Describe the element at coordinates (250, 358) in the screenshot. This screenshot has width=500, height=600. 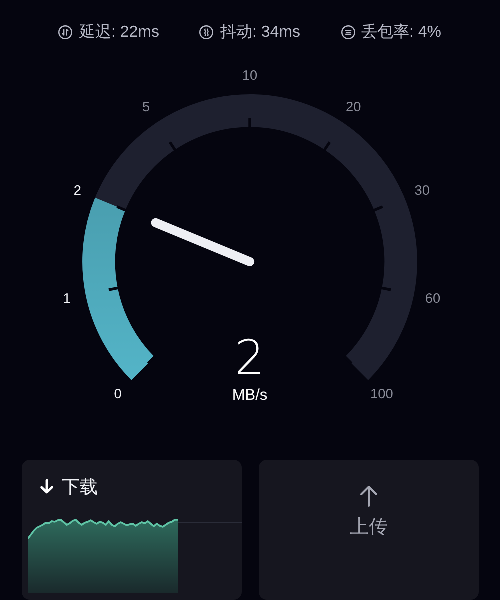
I see `speed-reading: 2` at that location.